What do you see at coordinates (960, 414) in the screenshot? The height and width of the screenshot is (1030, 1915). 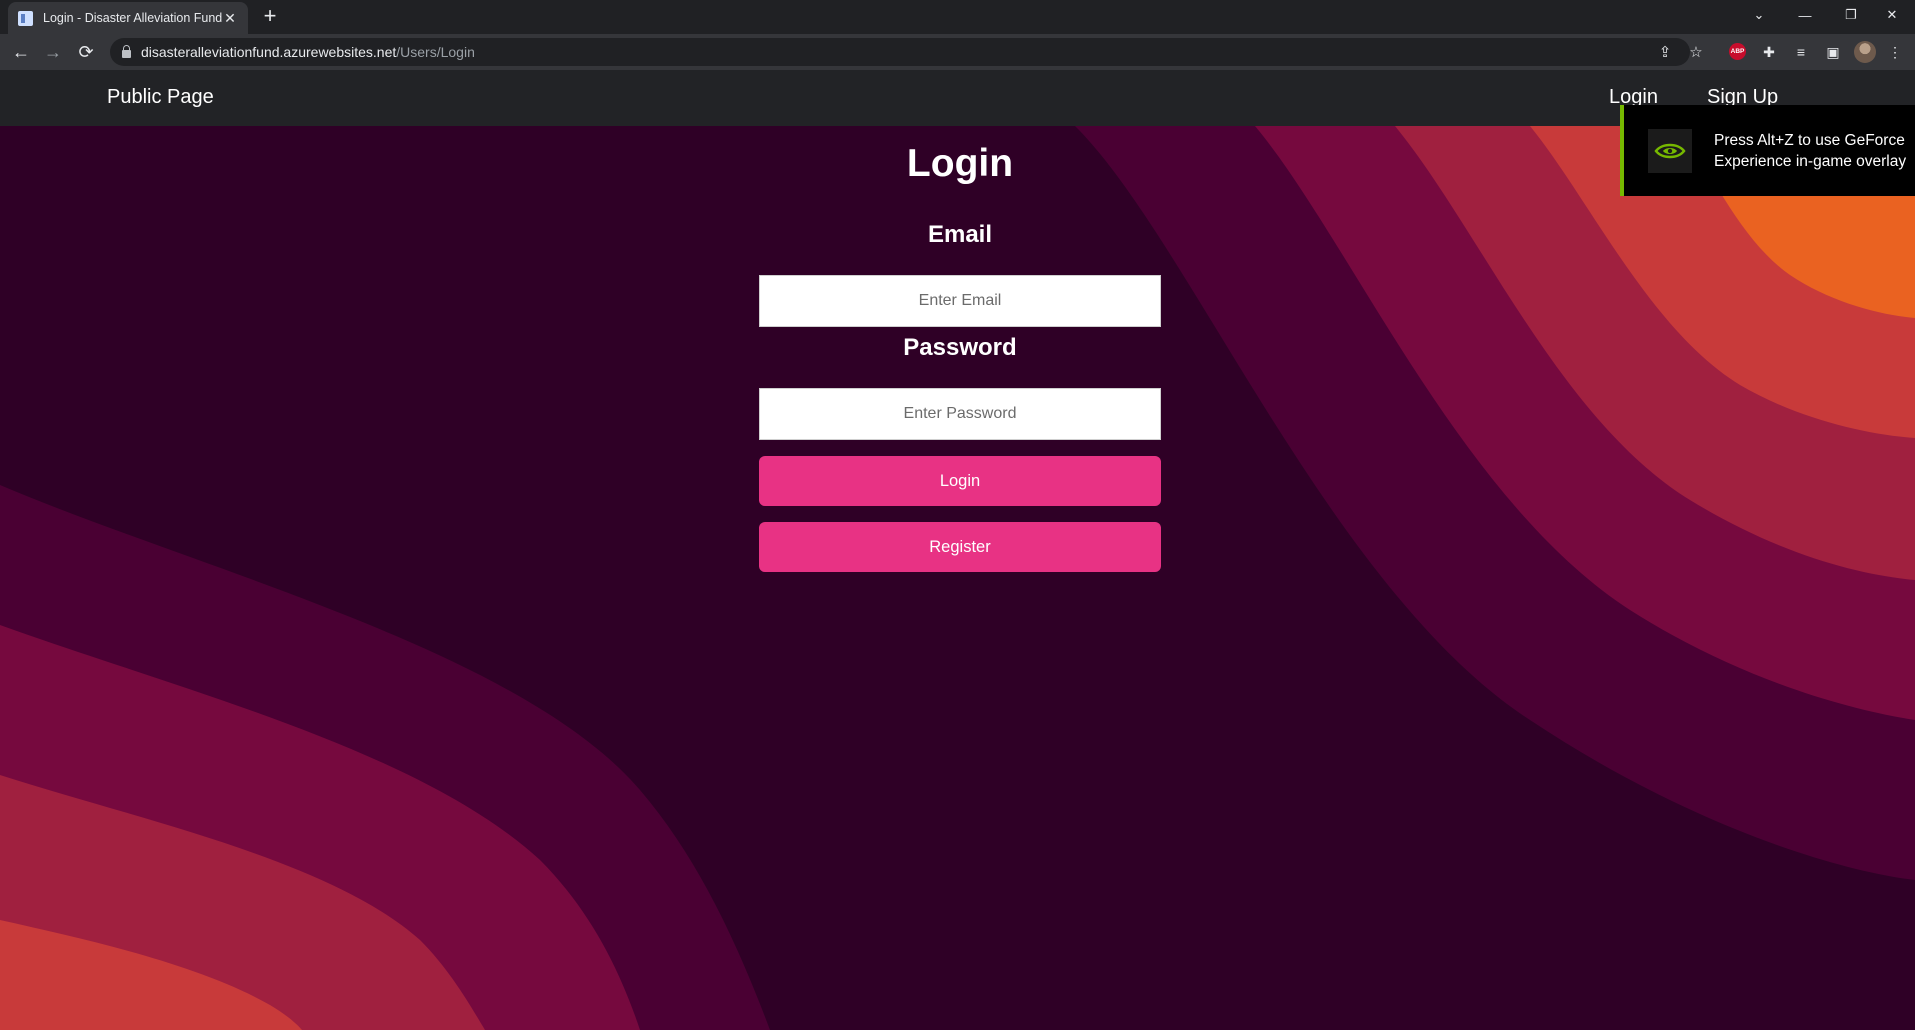 I see `password-field` at bounding box center [960, 414].